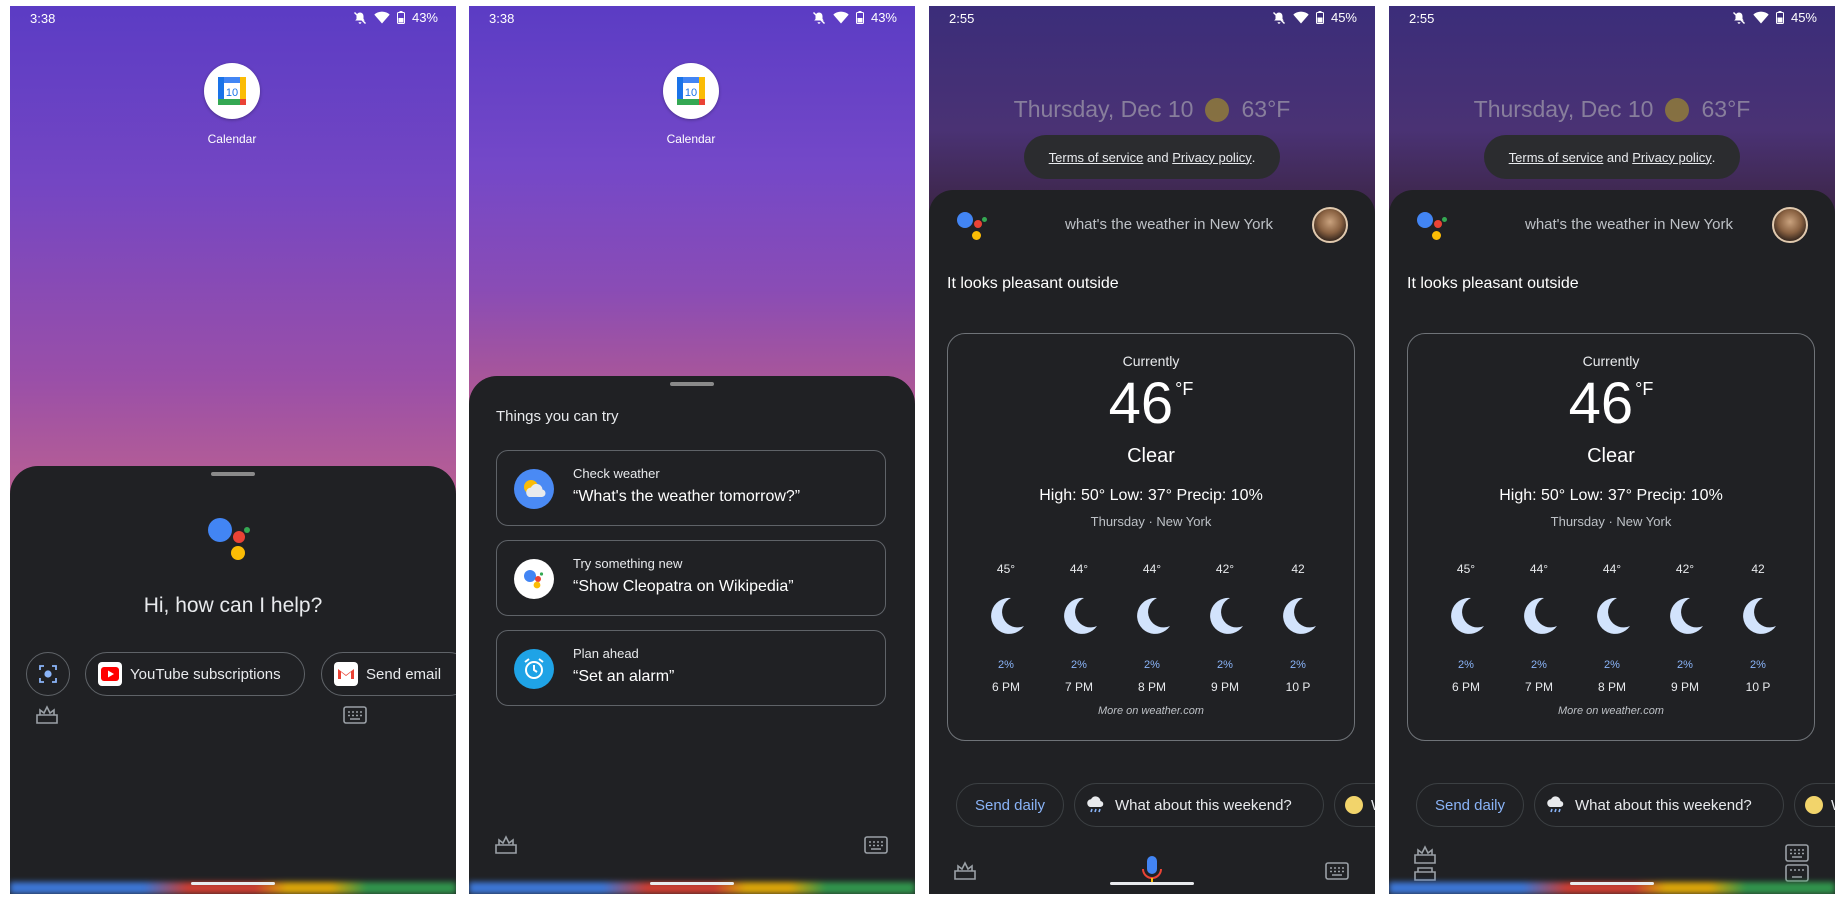  What do you see at coordinates (1612, 109) in the screenshot?
I see `at-a-glance: Thursday, Dec 10 63°F` at bounding box center [1612, 109].